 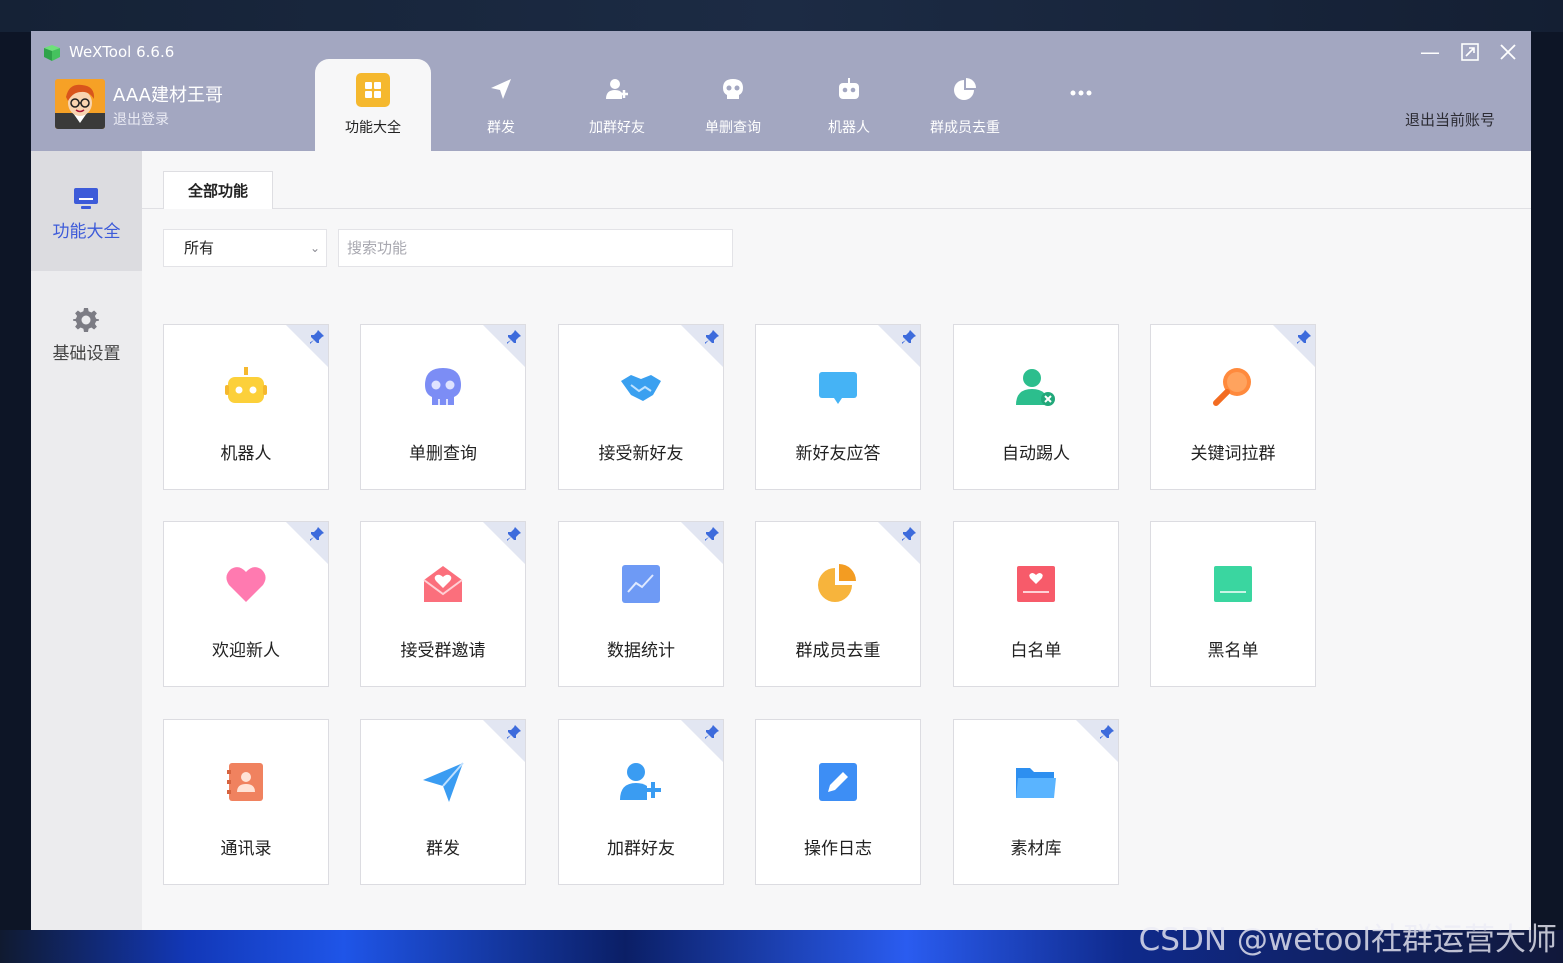 I want to click on feature-card-label: 机器人, so click(x=246, y=454).